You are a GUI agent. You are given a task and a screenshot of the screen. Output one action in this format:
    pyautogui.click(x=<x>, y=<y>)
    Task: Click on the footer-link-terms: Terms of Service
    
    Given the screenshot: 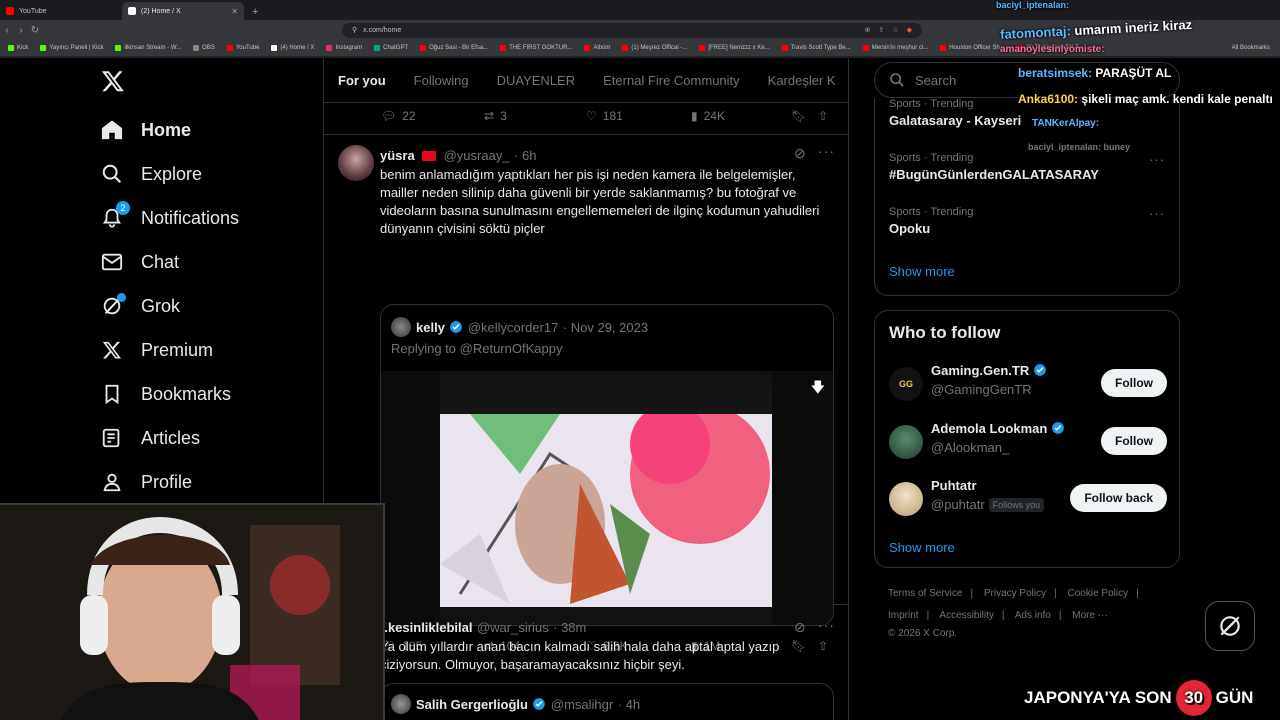 What is the action you would take?
    pyautogui.click(x=925, y=593)
    